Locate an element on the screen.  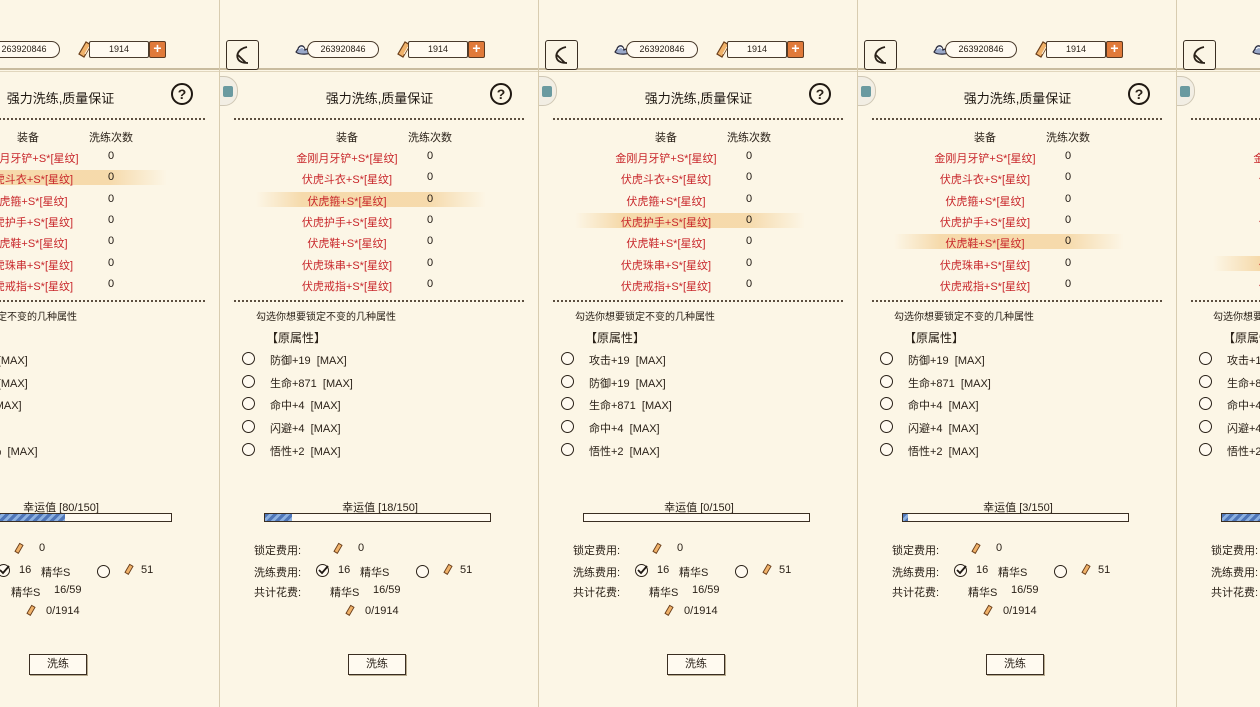
attribute-option: 暴击+45% [MAX] is located at coordinates (91, 451).